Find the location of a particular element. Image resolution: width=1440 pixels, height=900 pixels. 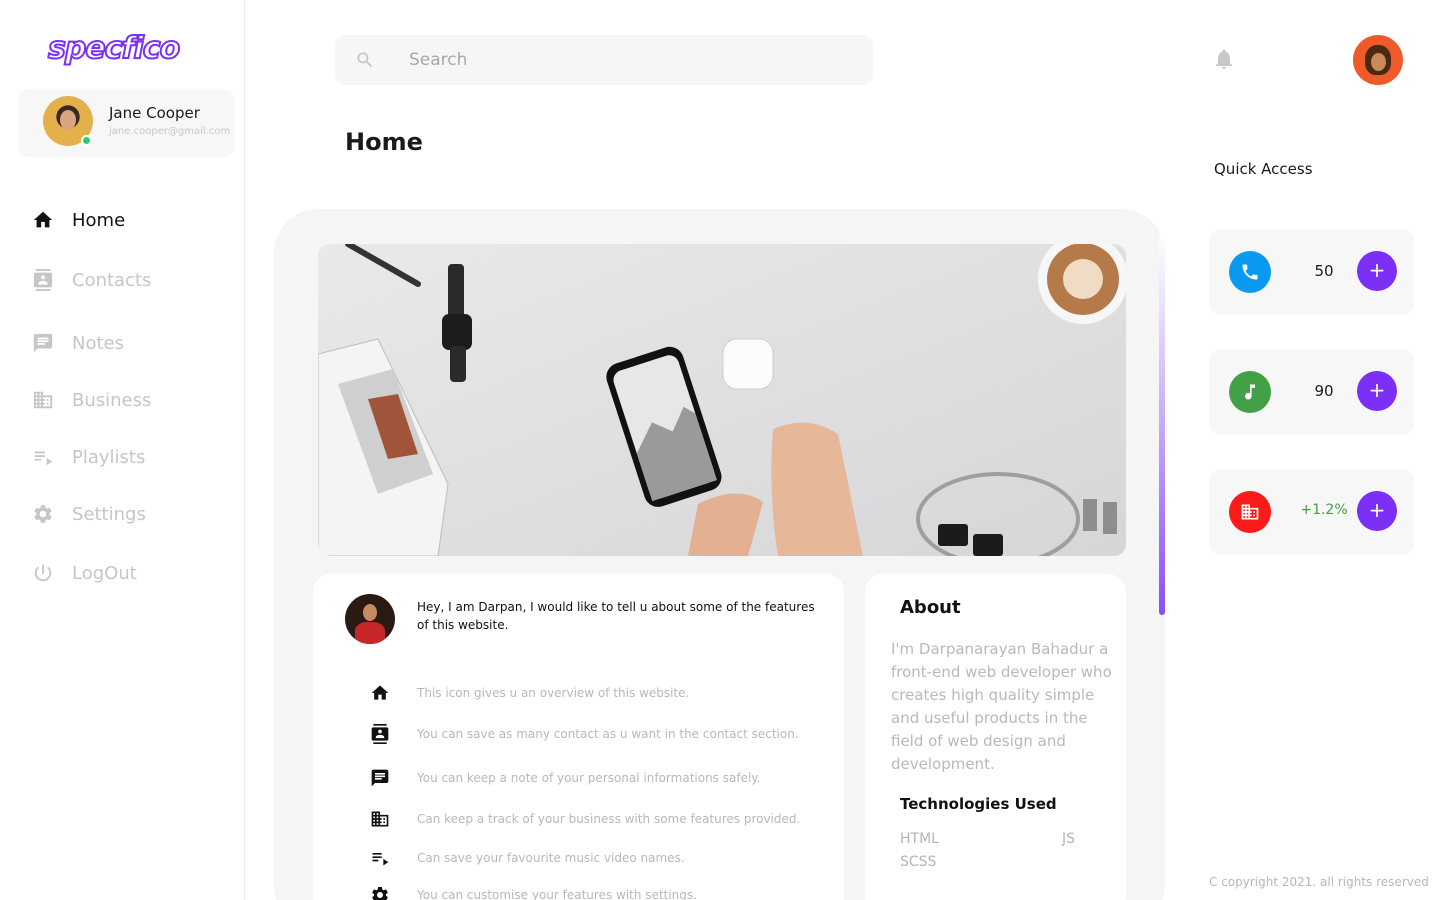

sidebar-item-label: Settings is located at coordinates (109, 514).